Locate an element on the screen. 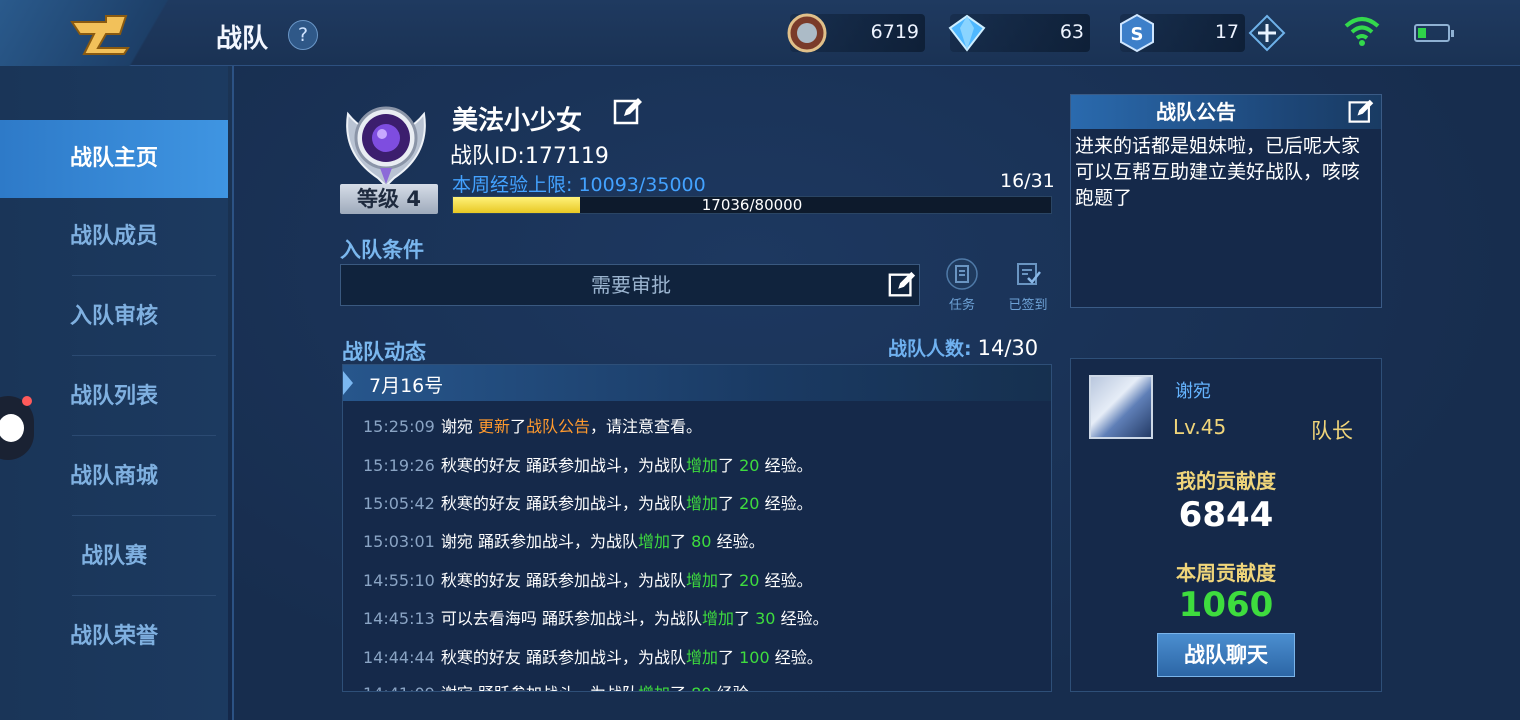  sidebar-item-label: 战队商城 is located at coordinates (113, 476).